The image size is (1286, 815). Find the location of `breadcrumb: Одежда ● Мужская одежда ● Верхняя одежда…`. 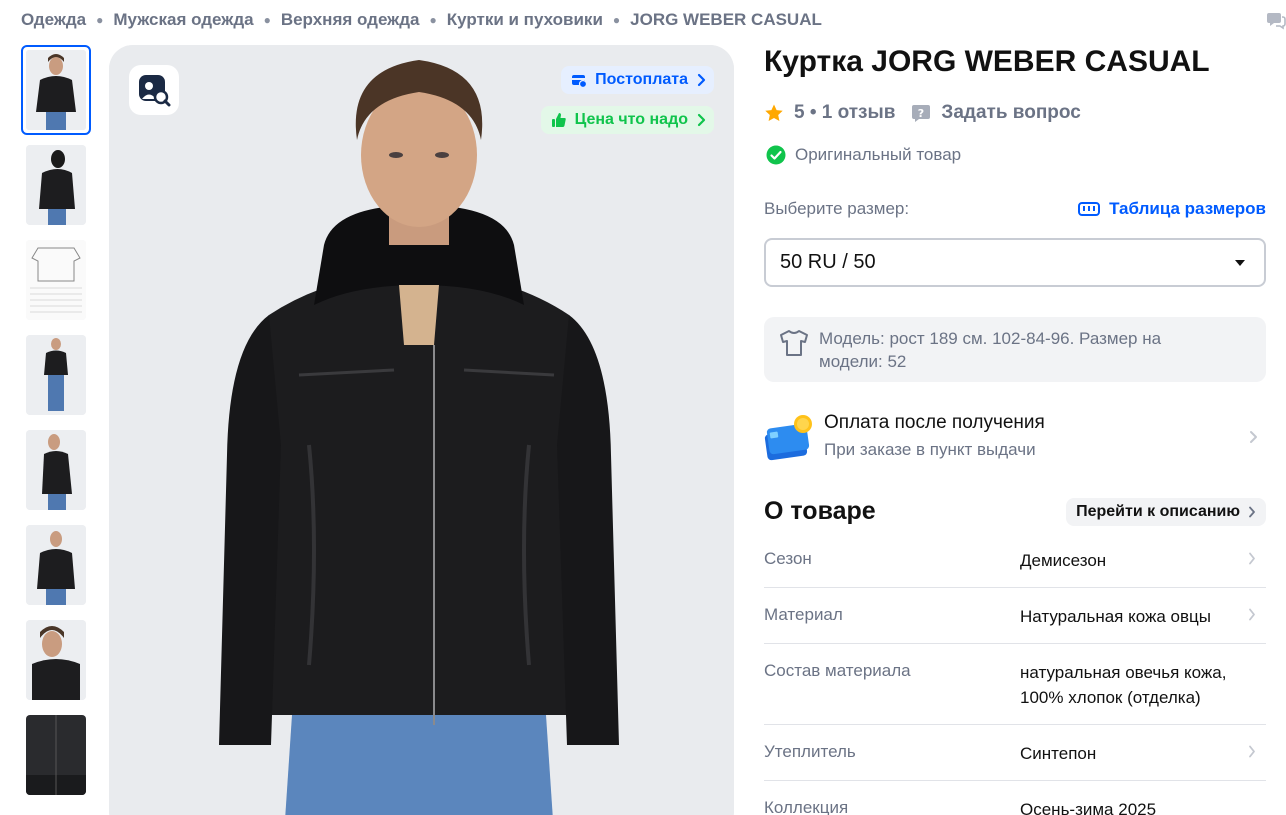

breadcrumb: Одежда ● Мужская одежда ● Верхняя одежда… is located at coordinates (421, 20).